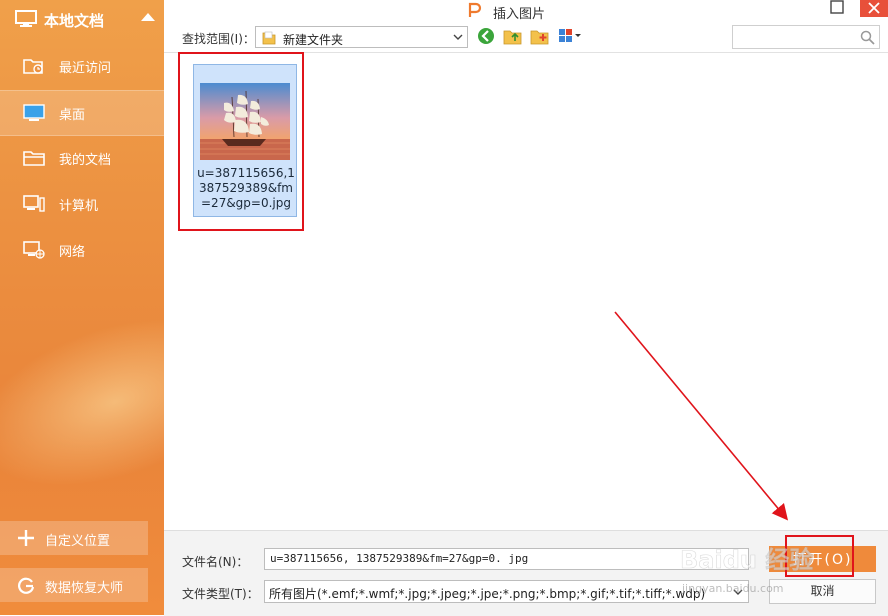 This screenshot has width=888, height=616. What do you see at coordinates (837, 8) in the screenshot?
I see `maximize-icon` at bounding box center [837, 8].